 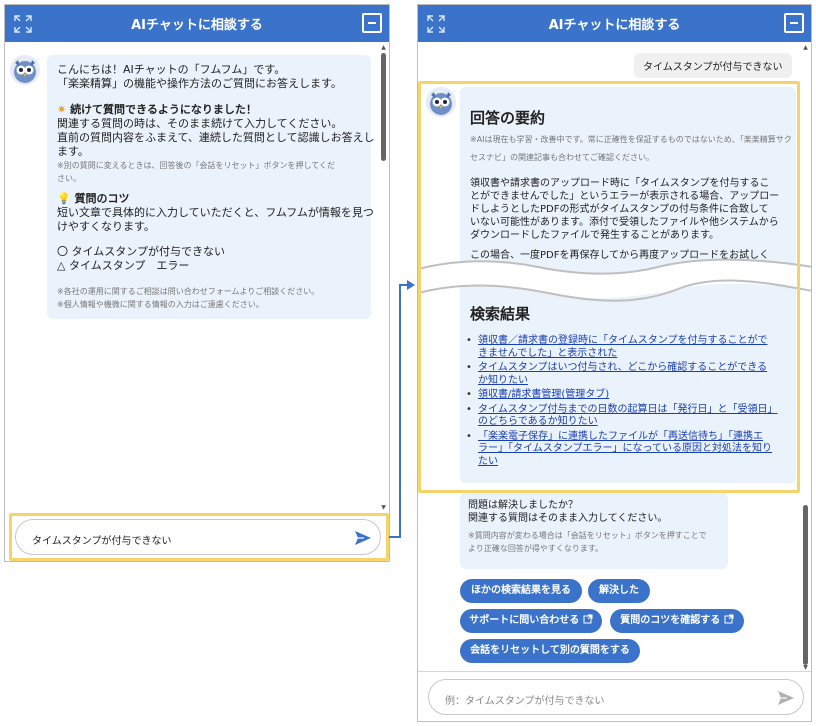 What do you see at coordinates (713, 65) in the screenshot?
I see `user-message: タイムスタンプが付与できない` at bounding box center [713, 65].